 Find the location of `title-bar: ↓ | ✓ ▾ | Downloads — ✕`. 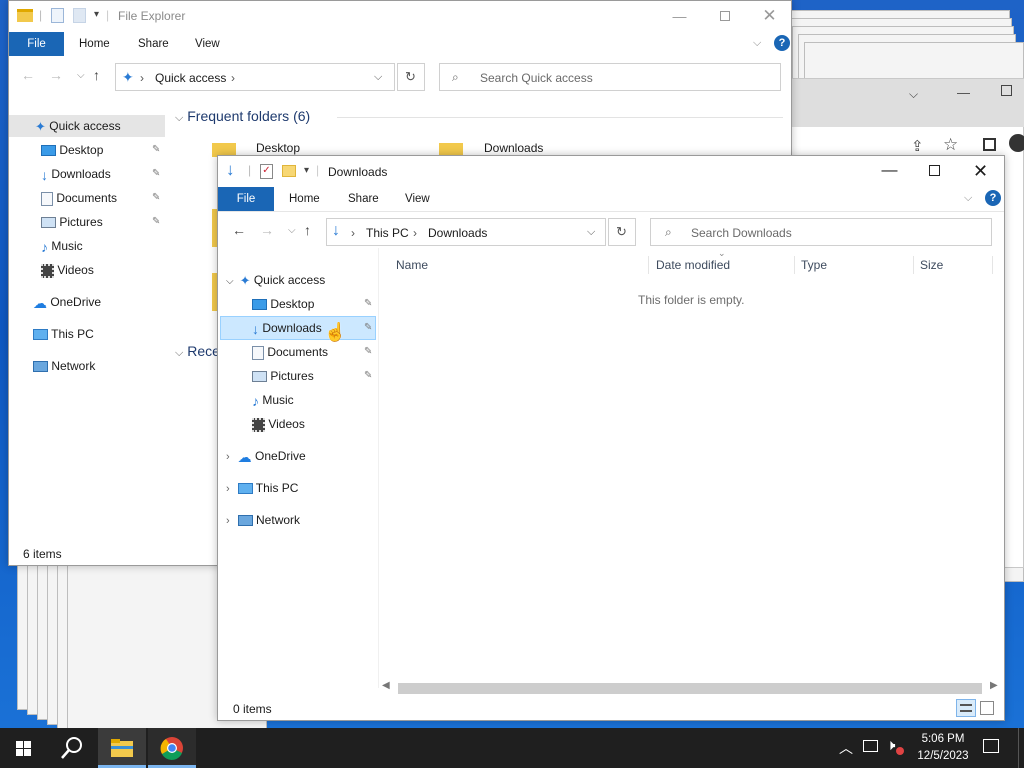

title-bar: ↓ | ✓ ▾ | Downloads — ✕ is located at coordinates (611, 171).